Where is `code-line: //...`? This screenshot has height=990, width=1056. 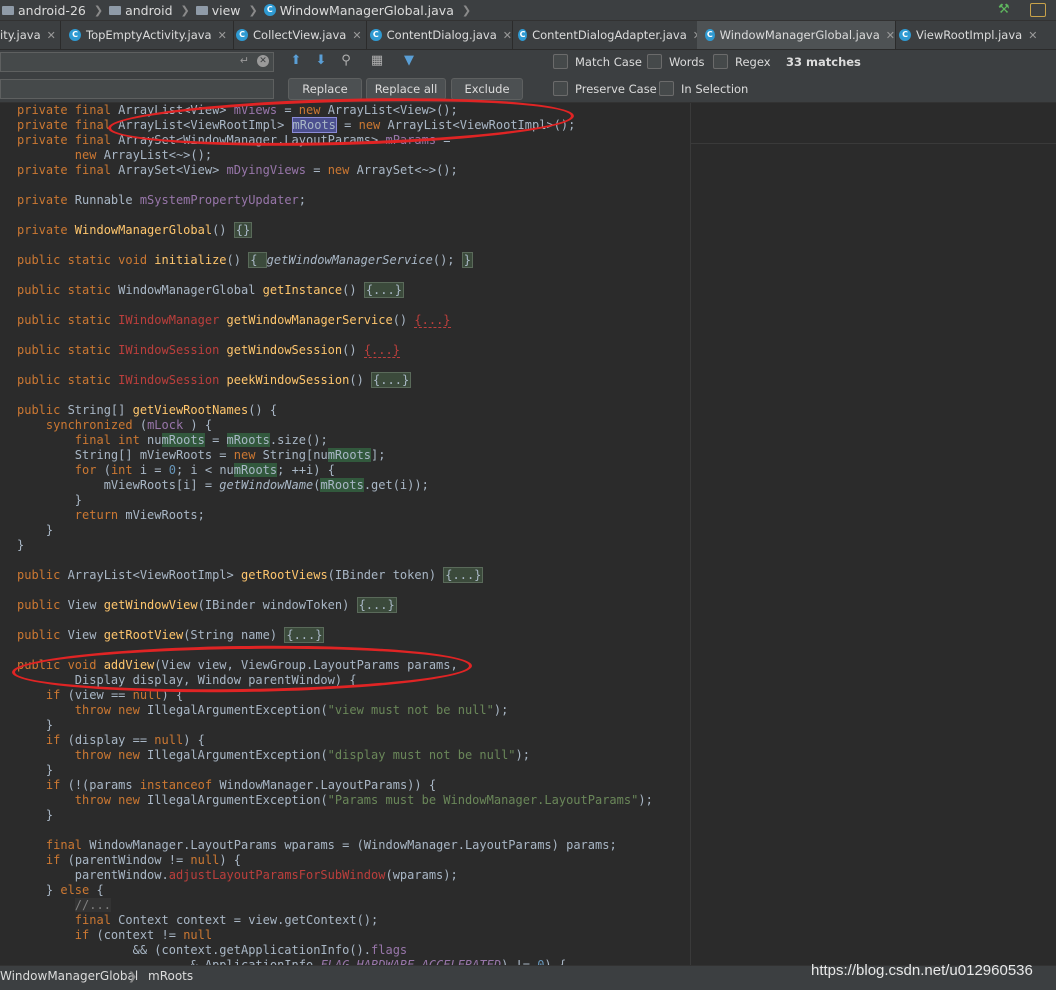 code-line: //... is located at coordinates (345, 905).